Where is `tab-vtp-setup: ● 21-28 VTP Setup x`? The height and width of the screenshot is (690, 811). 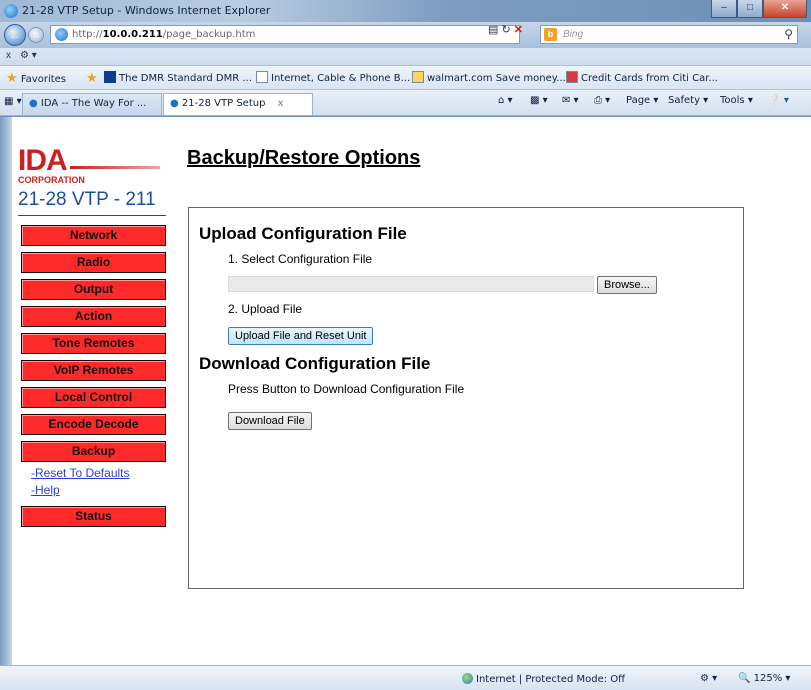 tab-vtp-setup: ● 21-28 VTP Setup x is located at coordinates (238, 104).